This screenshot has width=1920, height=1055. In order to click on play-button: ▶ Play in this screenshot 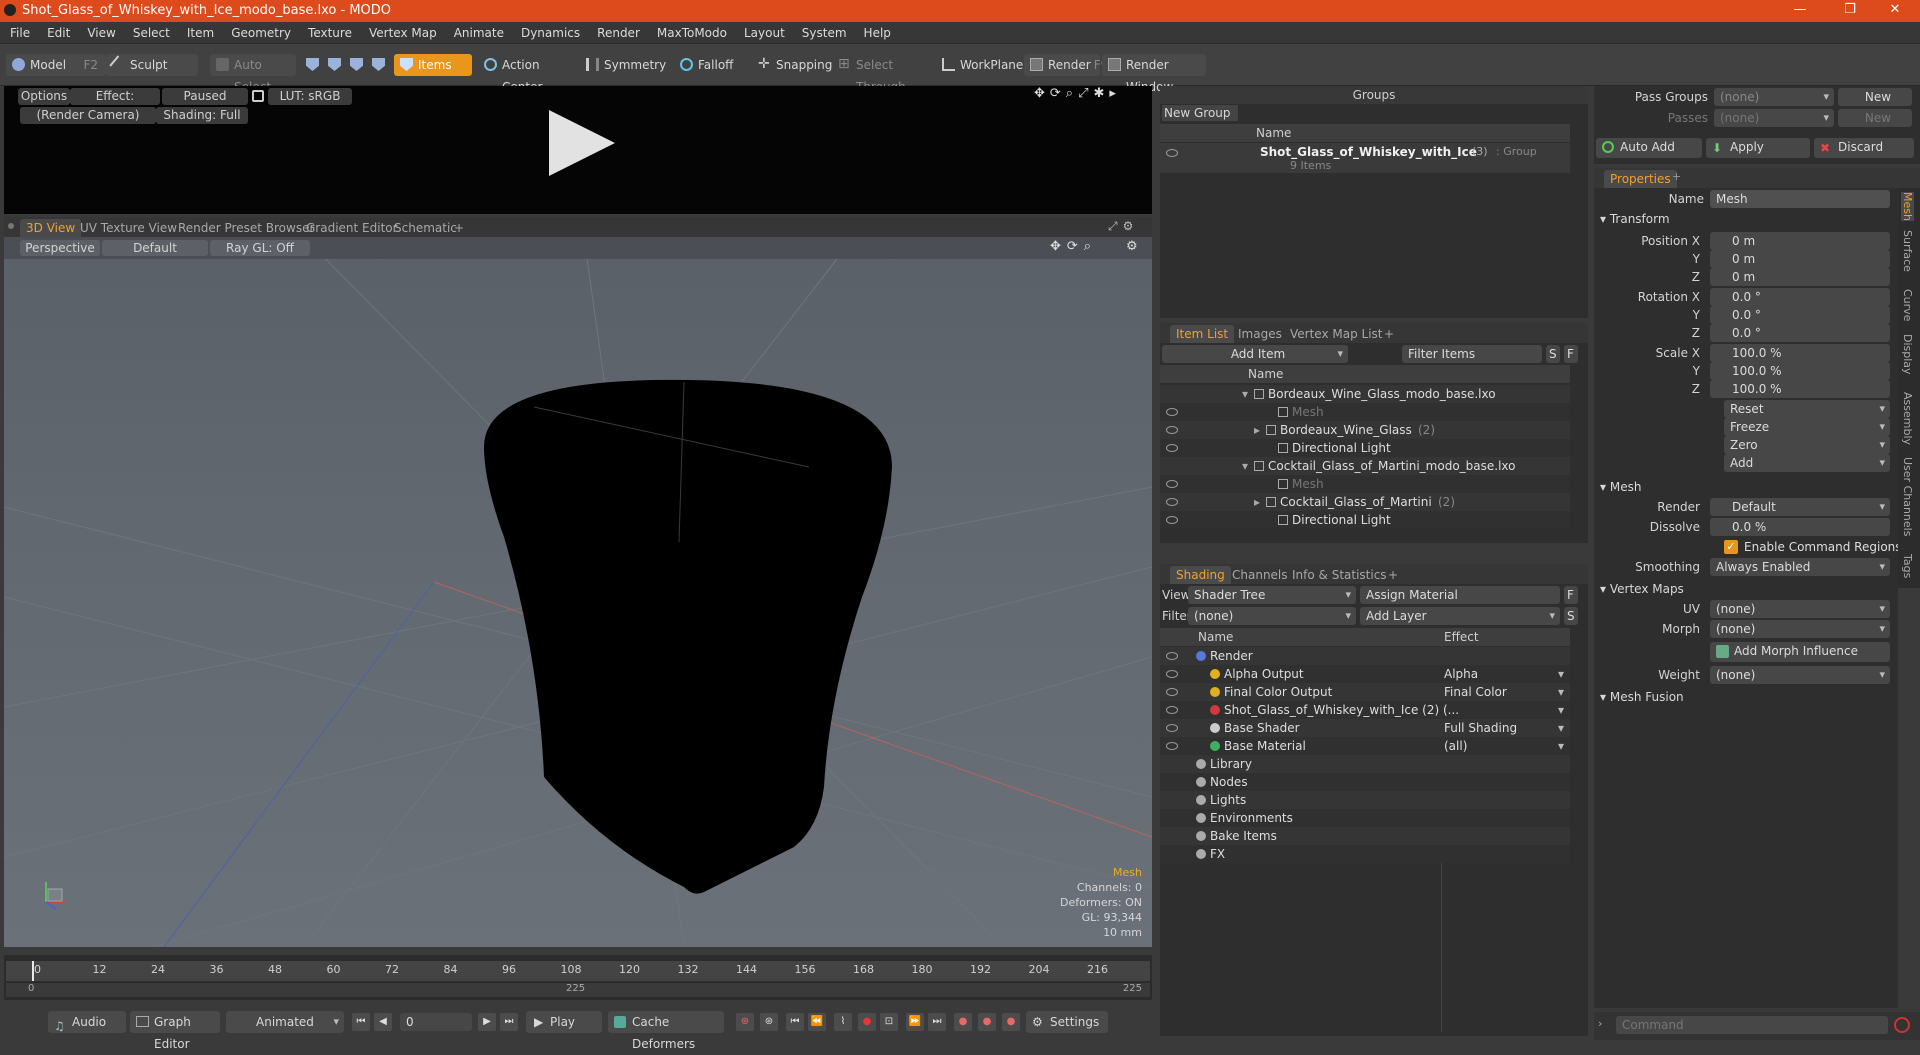, I will do `click(564, 1022)`.